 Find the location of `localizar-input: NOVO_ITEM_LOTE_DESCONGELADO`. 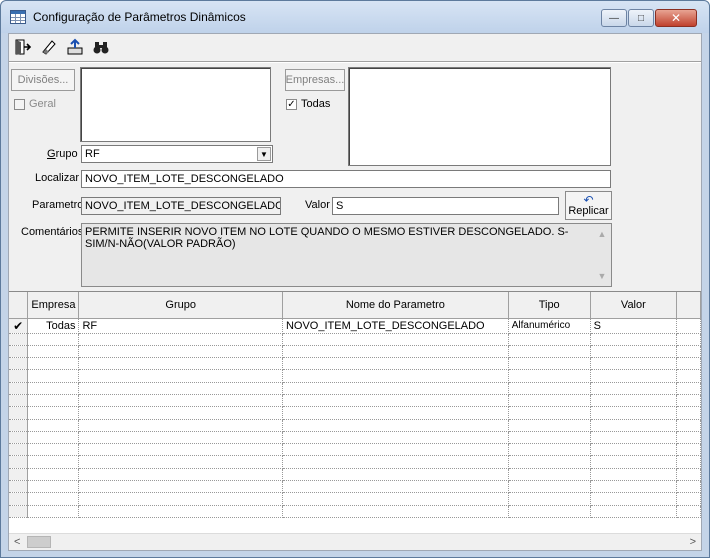

localizar-input: NOVO_ITEM_LOTE_DESCONGELADO is located at coordinates (346, 179).